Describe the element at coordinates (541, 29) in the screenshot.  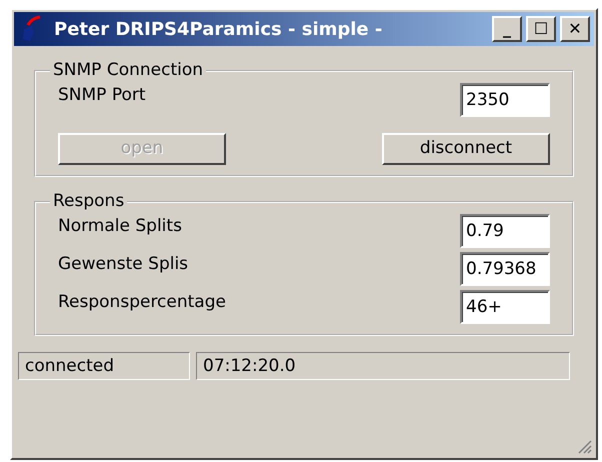
I see `maximize-button: ☐` at that location.